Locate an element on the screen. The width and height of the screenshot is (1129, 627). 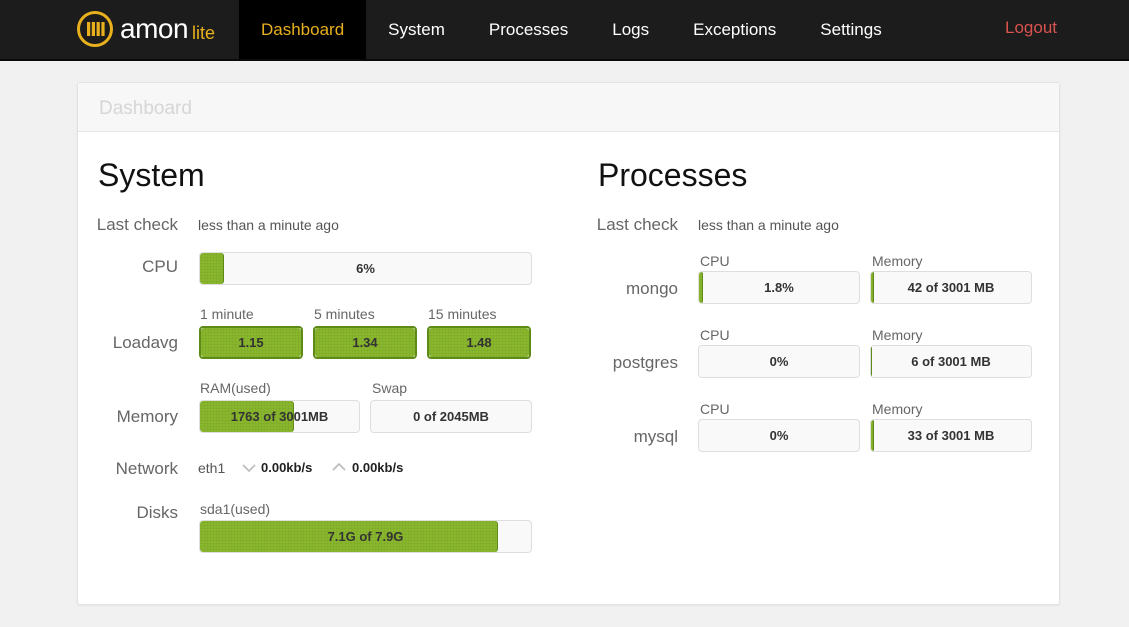
download-arrow-icon is located at coordinates (249, 468).